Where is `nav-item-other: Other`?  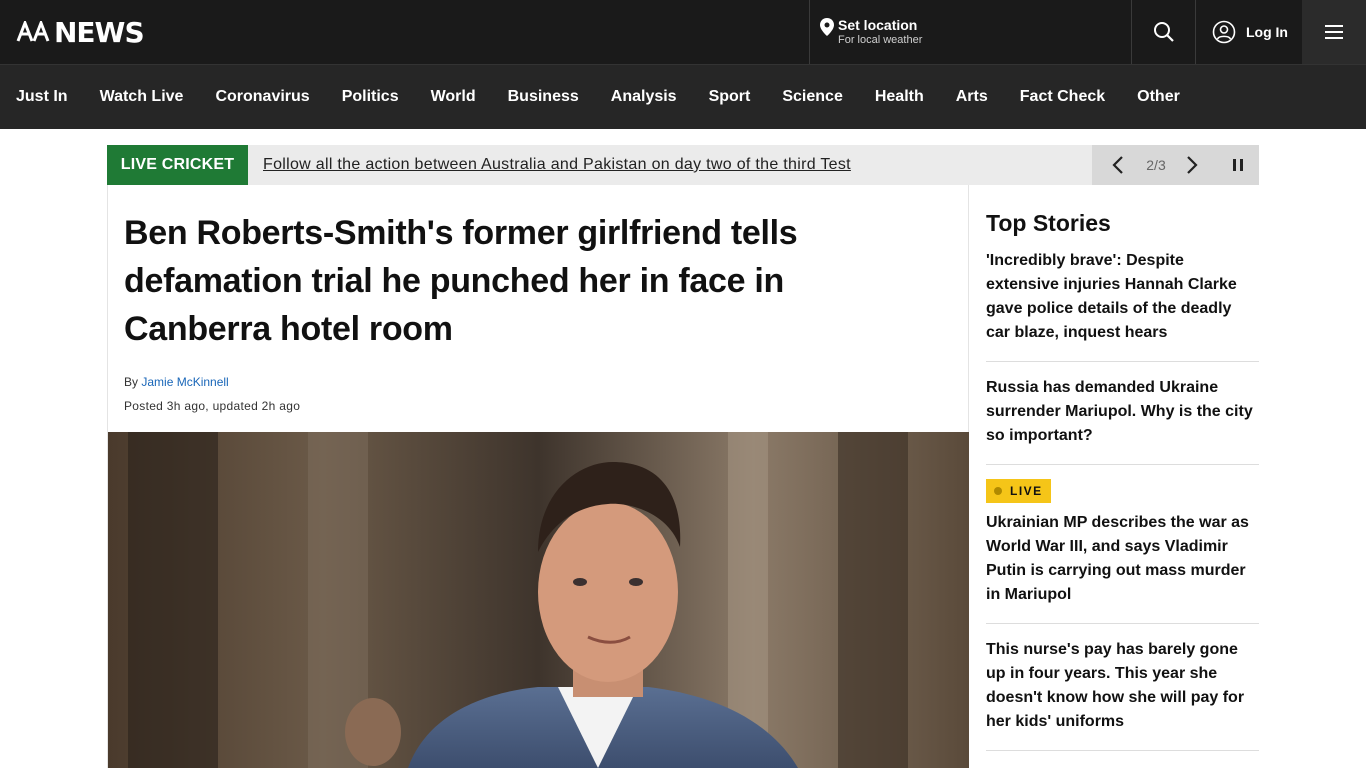
nav-item-other: Other is located at coordinates (1158, 97).